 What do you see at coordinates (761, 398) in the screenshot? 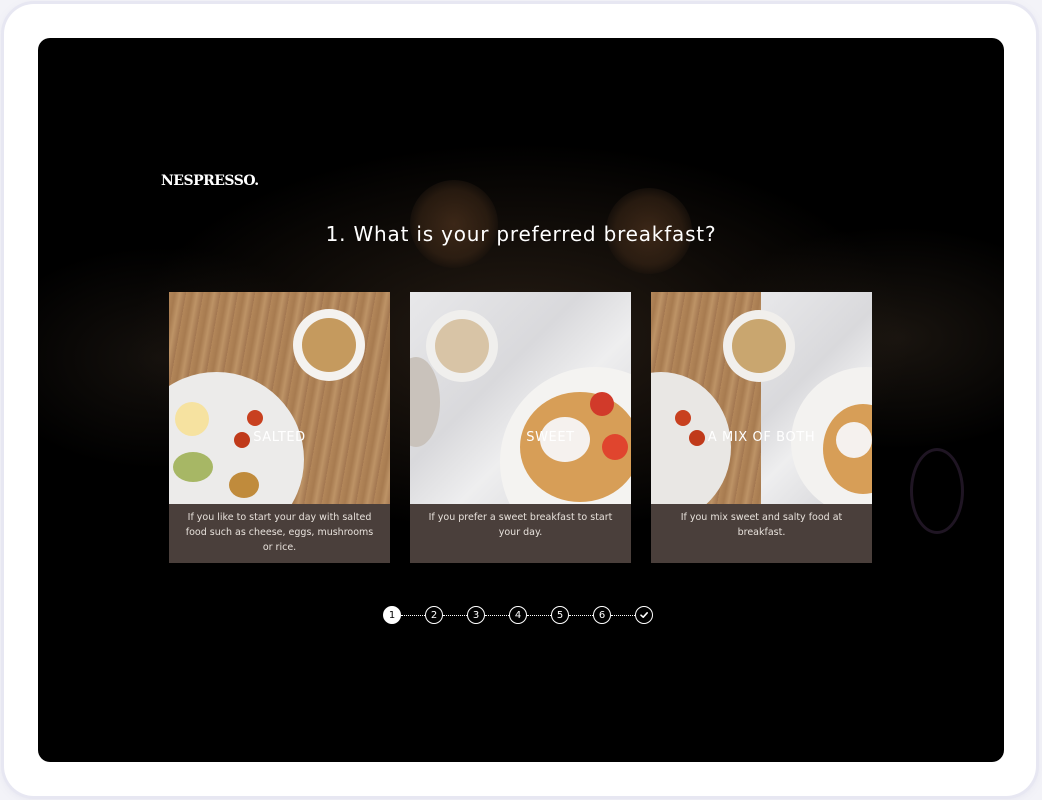
I see `mix-breakfast-image: A MIX OF BOTH` at bounding box center [761, 398].